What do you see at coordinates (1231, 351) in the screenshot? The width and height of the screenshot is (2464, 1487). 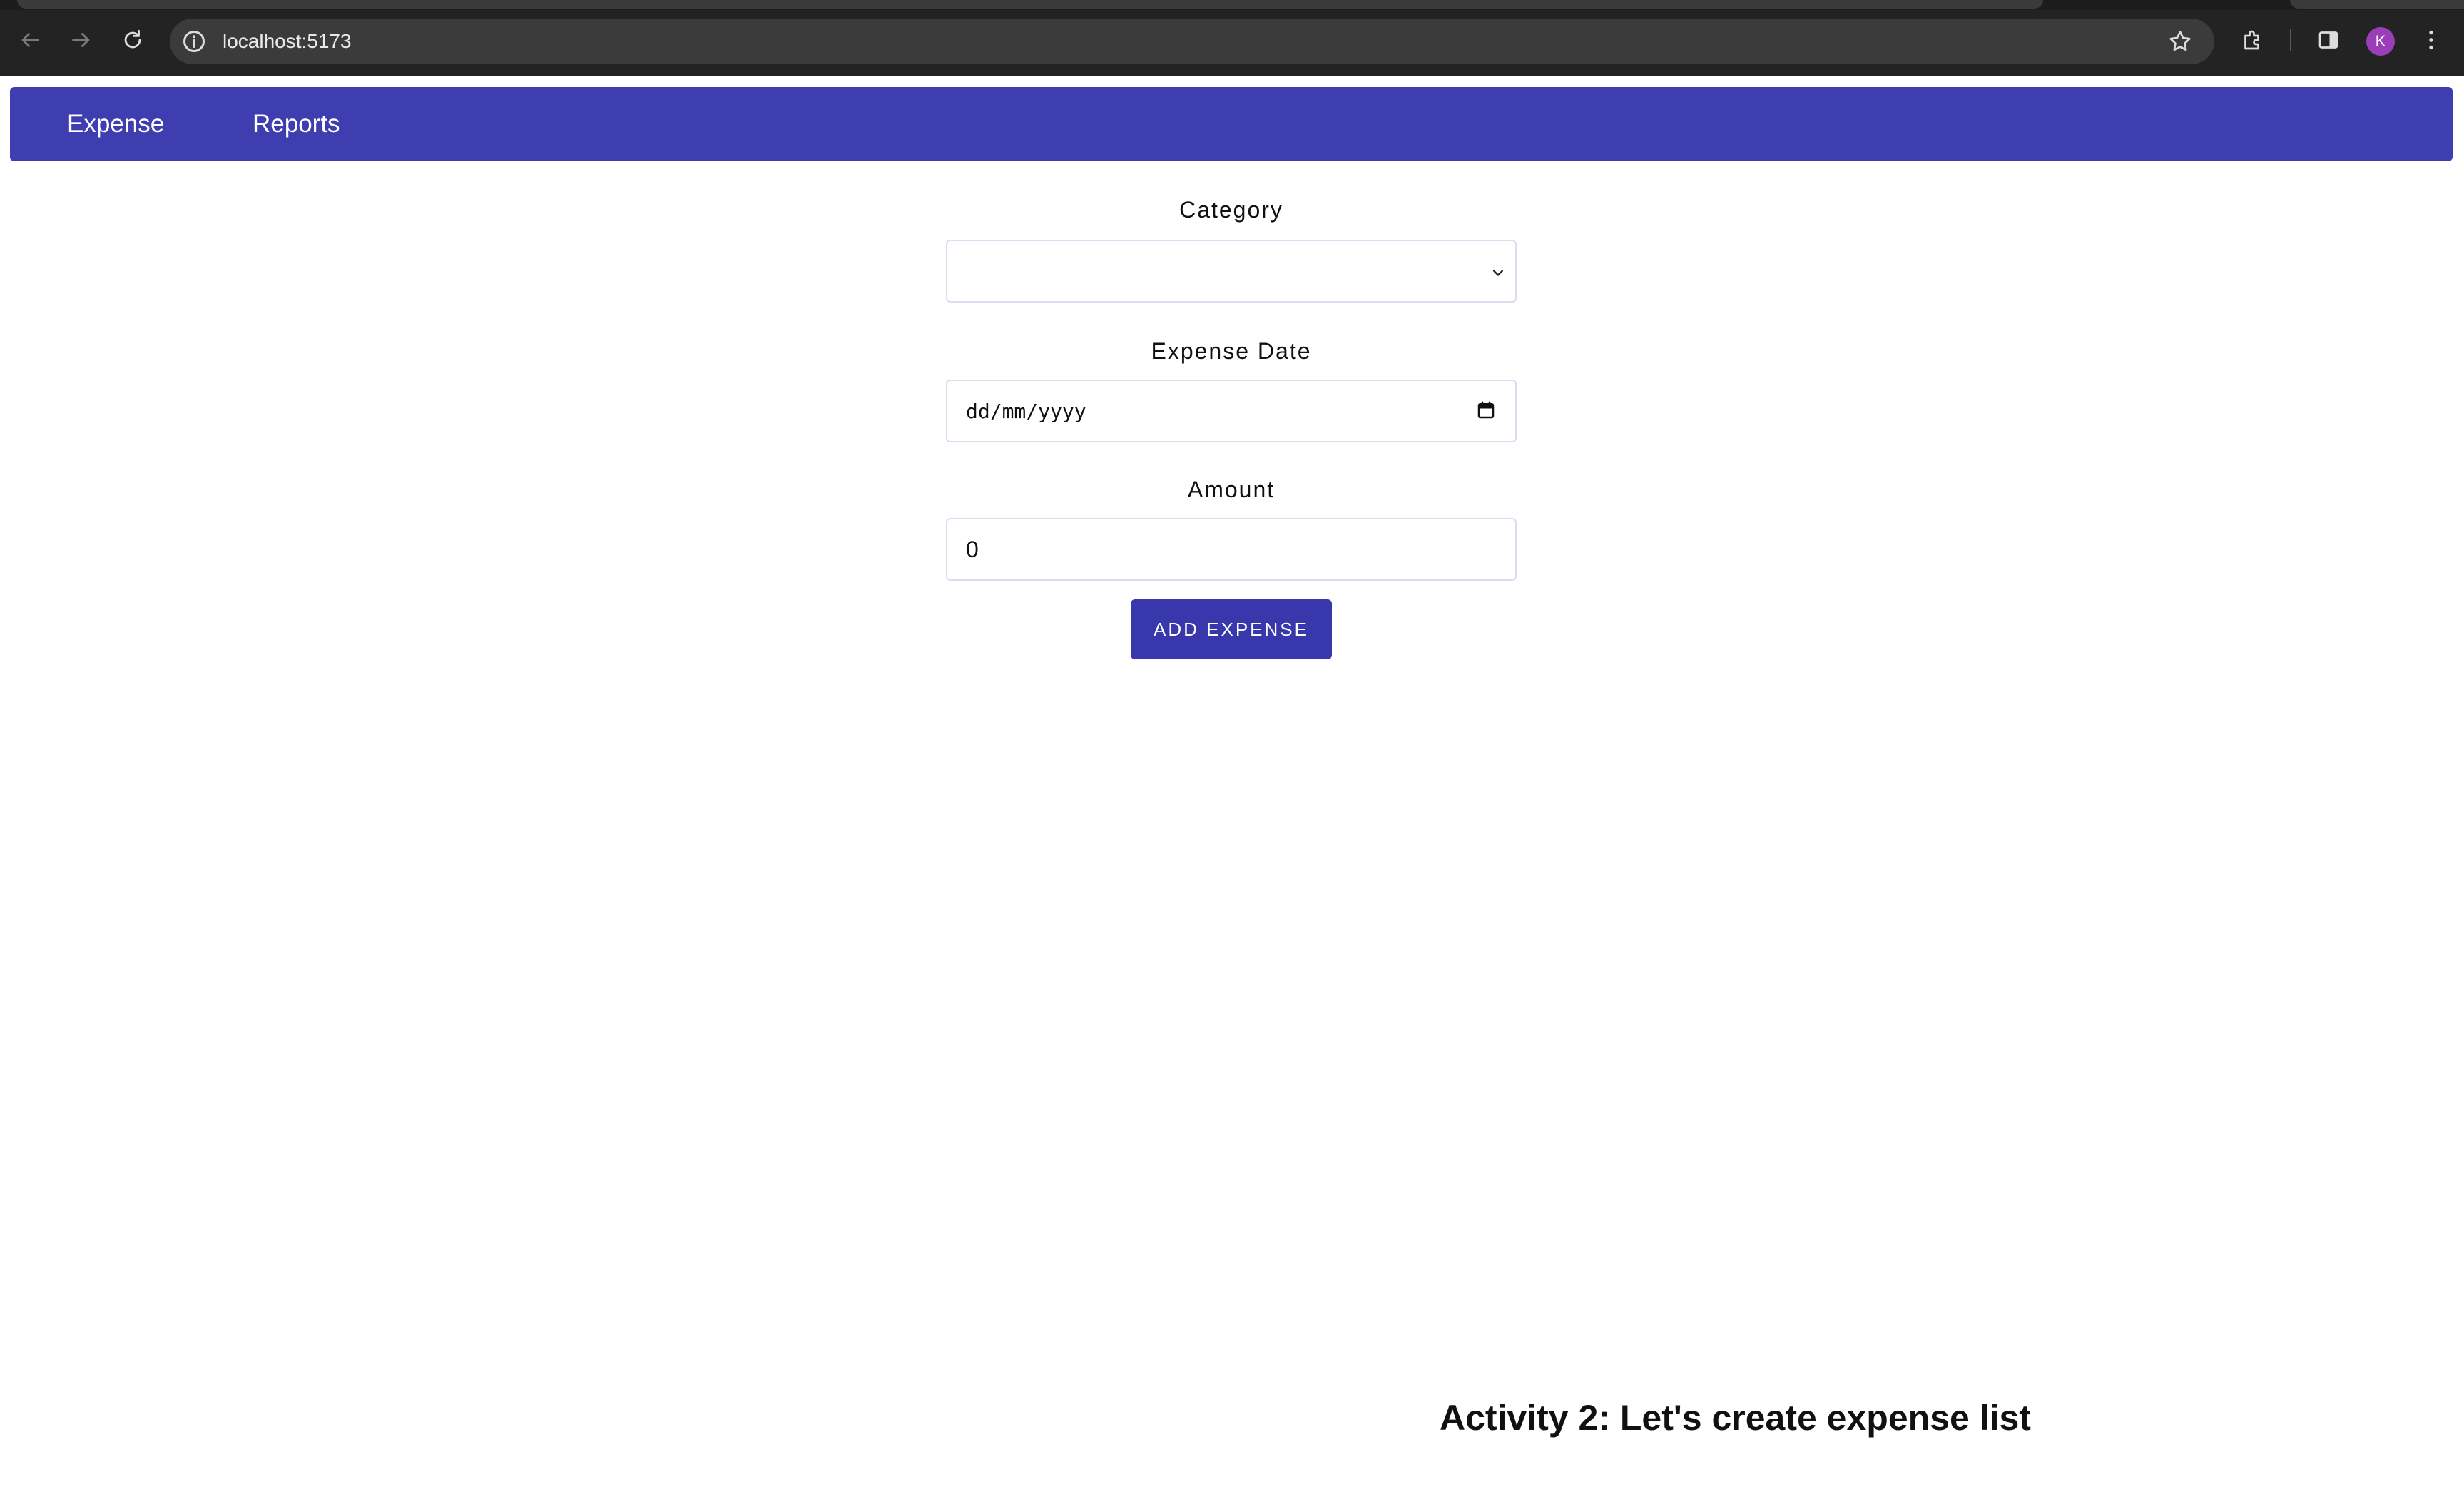 I see `expense-date-label: Expense Date` at bounding box center [1231, 351].